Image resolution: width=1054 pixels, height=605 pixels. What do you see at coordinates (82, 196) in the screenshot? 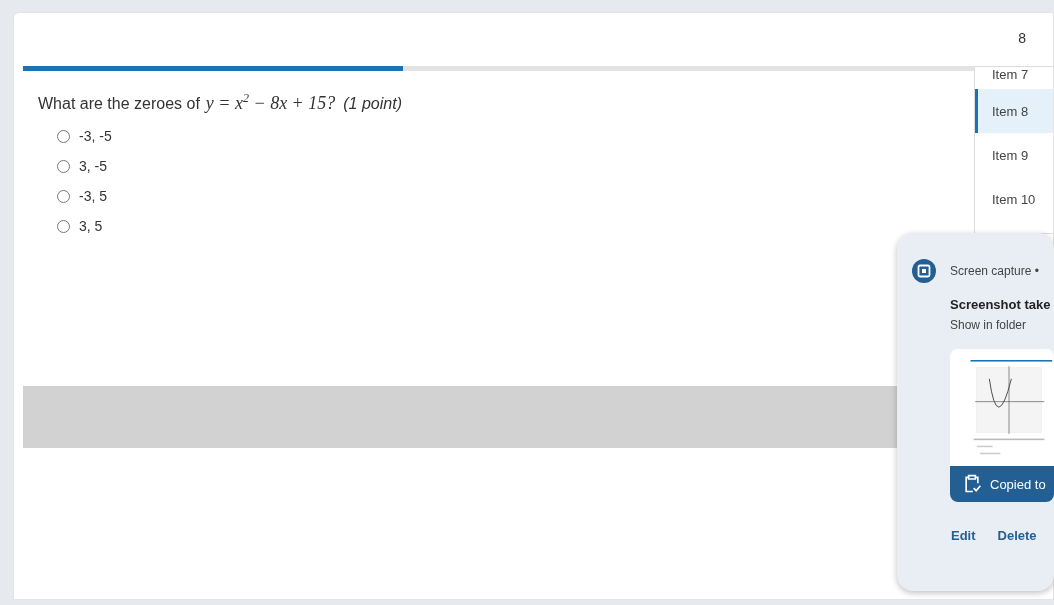
I see `answer-option: -3, 5` at bounding box center [82, 196].